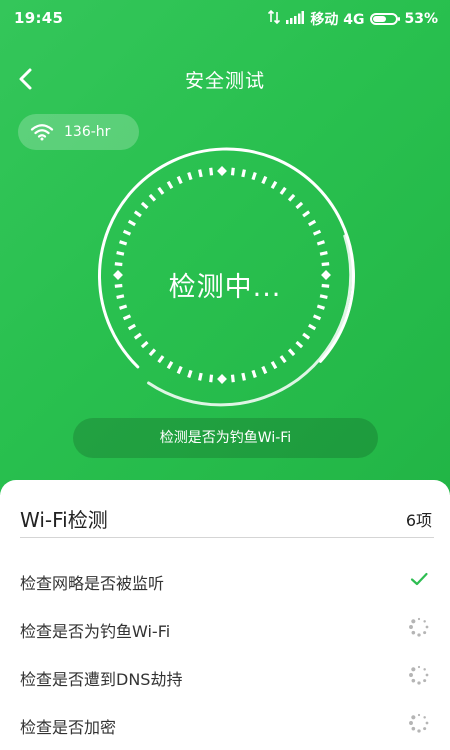 Image resolution: width=450 pixels, height=750 pixels. What do you see at coordinates (224, 81) in the screenshot?
I see `page-title: 安全测试` at bounding box center [224, 81].